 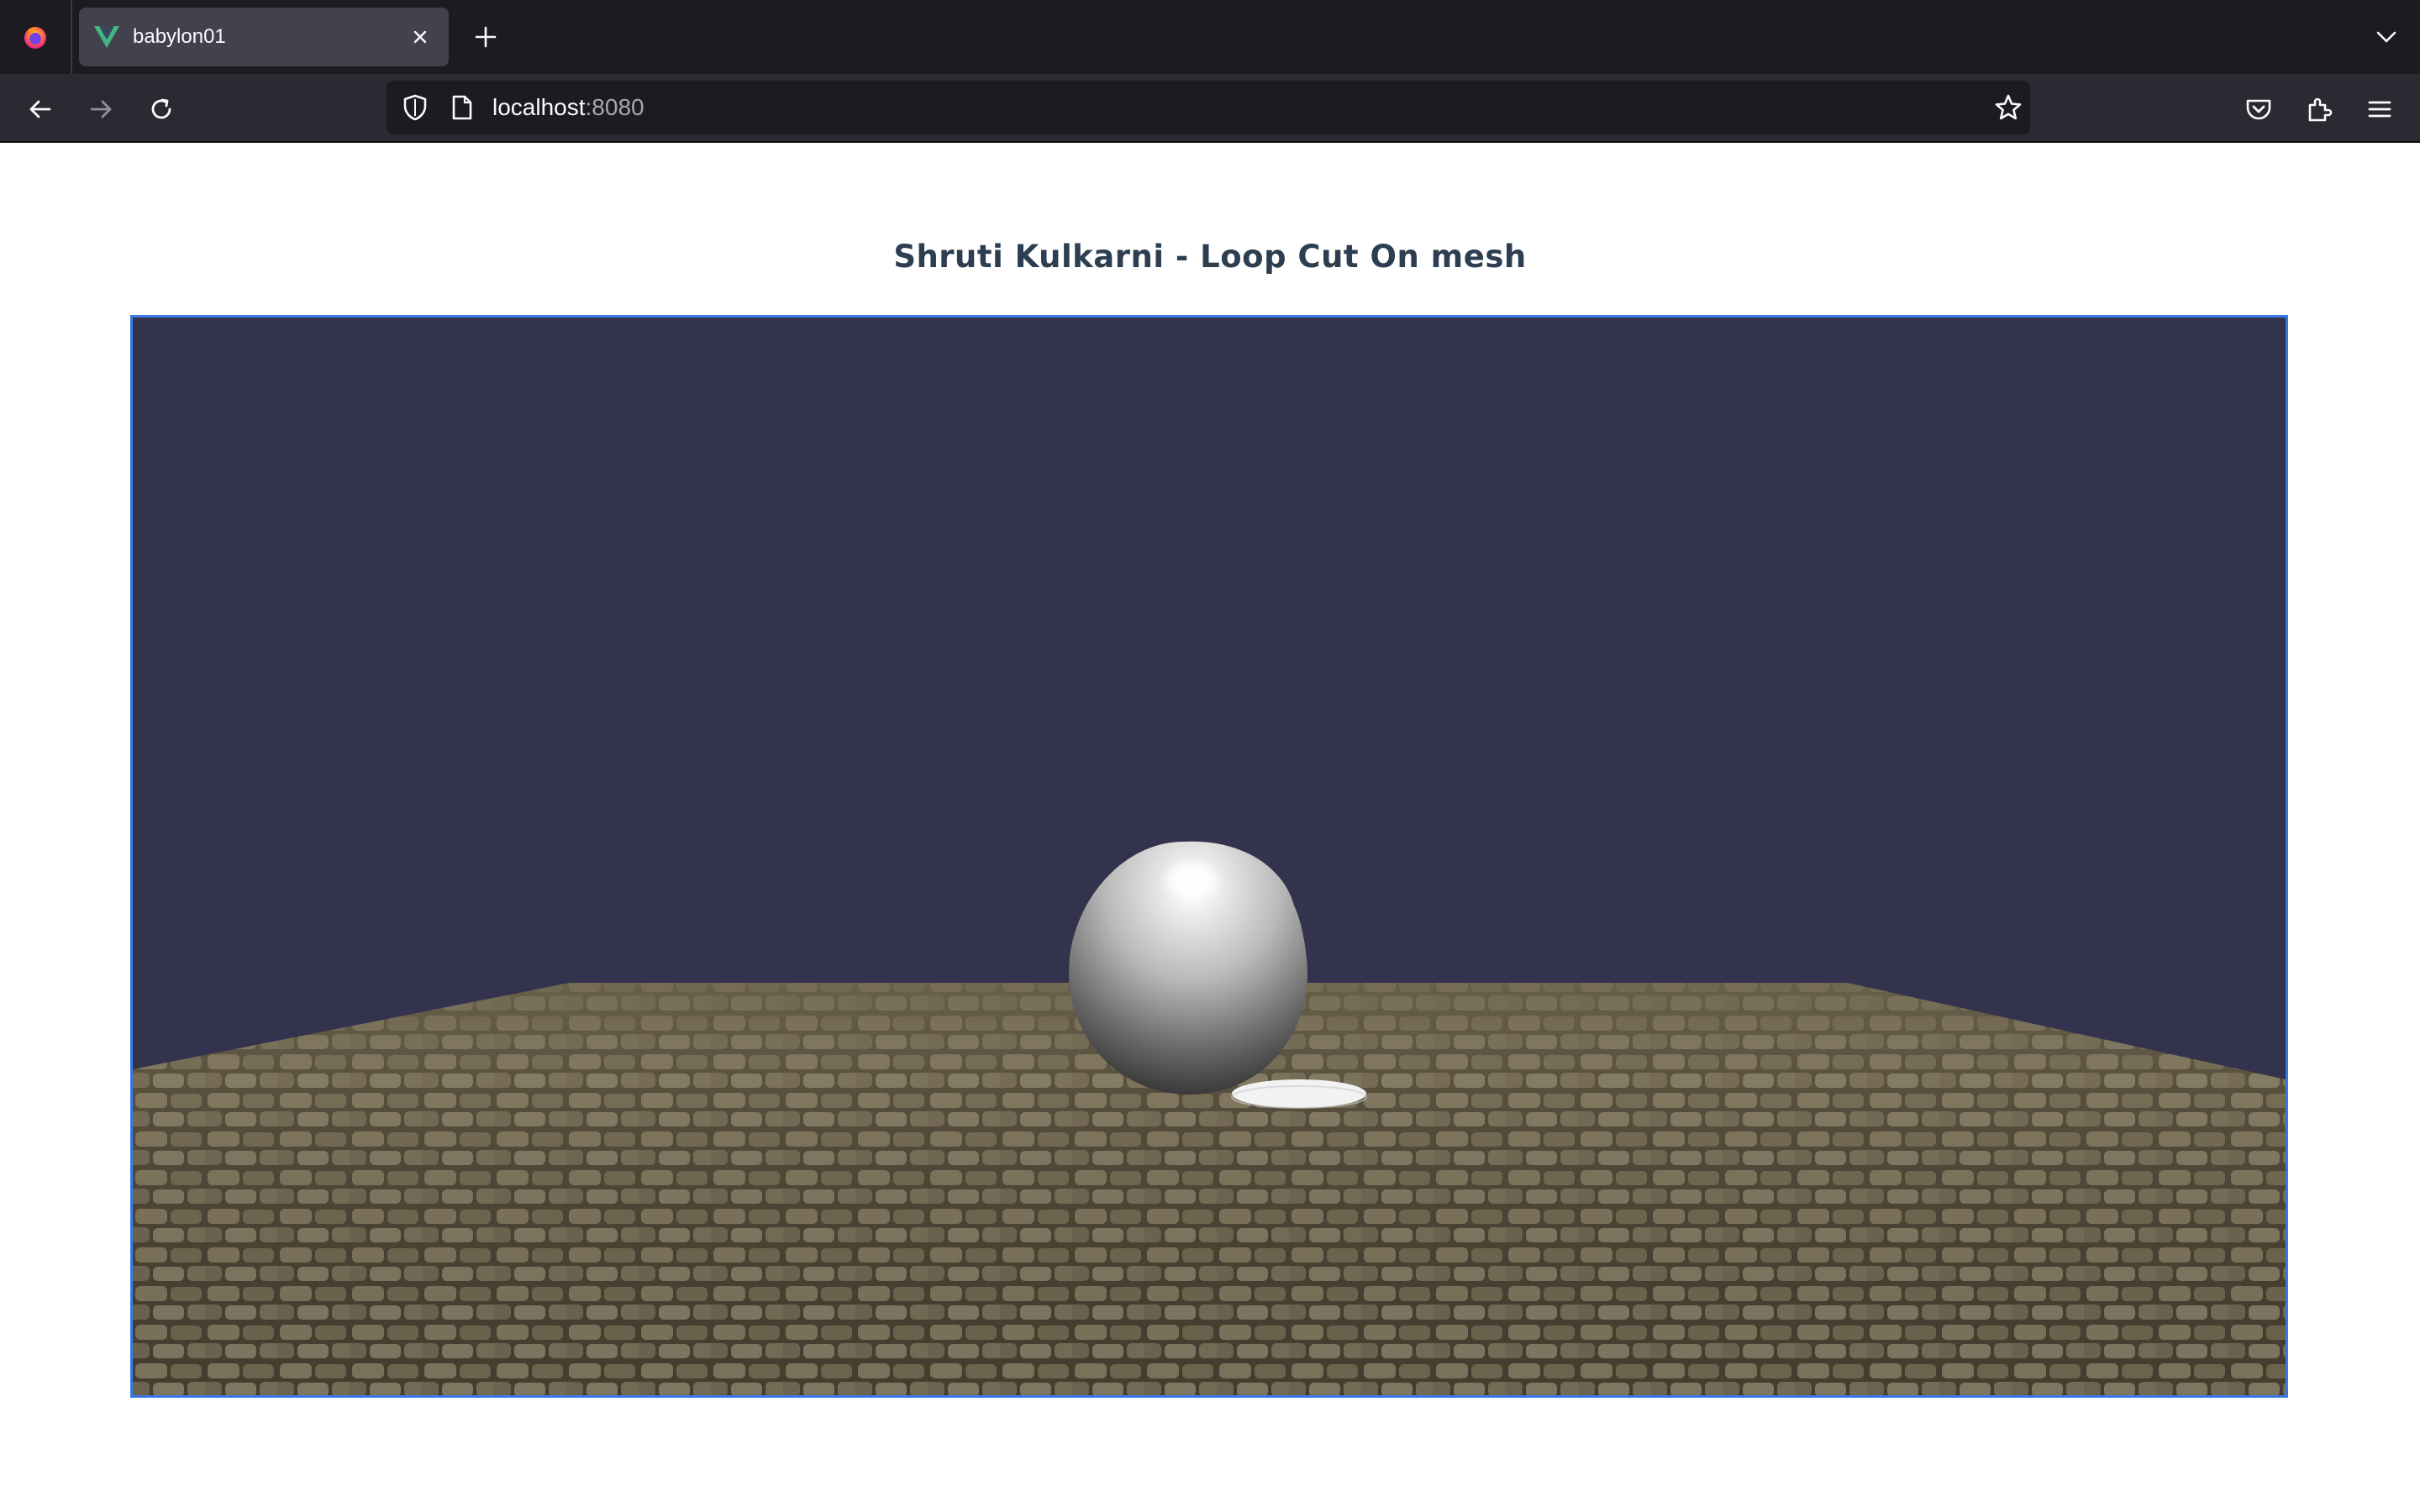 What do you see at coordinates (264, 37) in the screenshot?
I see `tab-babylon01: babylon01` at bounding box center [264, 37].